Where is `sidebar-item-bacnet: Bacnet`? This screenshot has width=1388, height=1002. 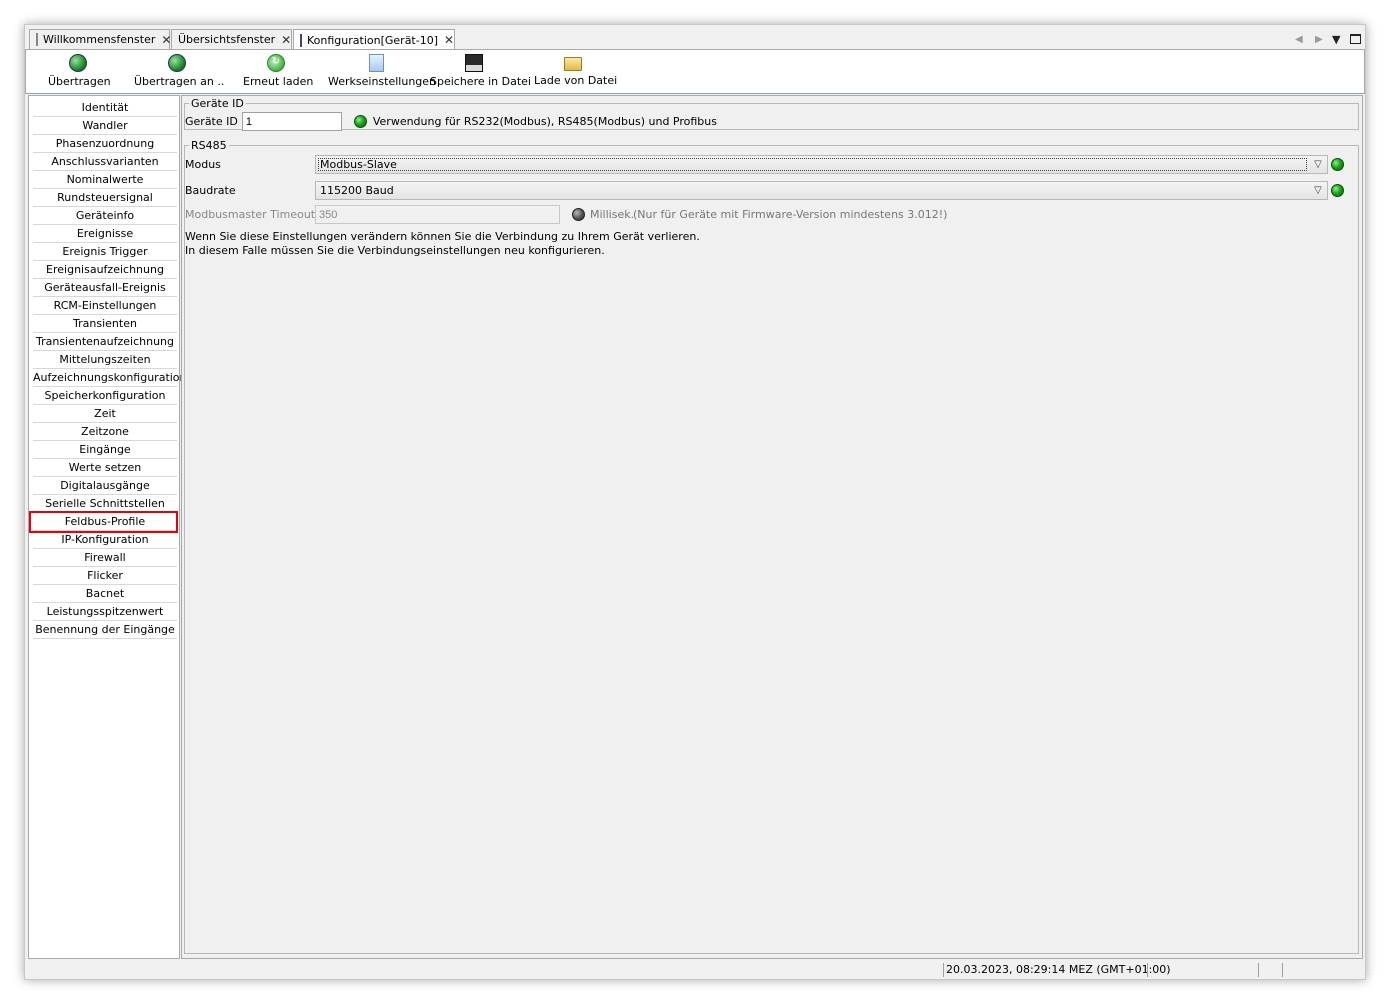
sidebar-item-bacnet: Bacnet is located at coordinates (105, 594).